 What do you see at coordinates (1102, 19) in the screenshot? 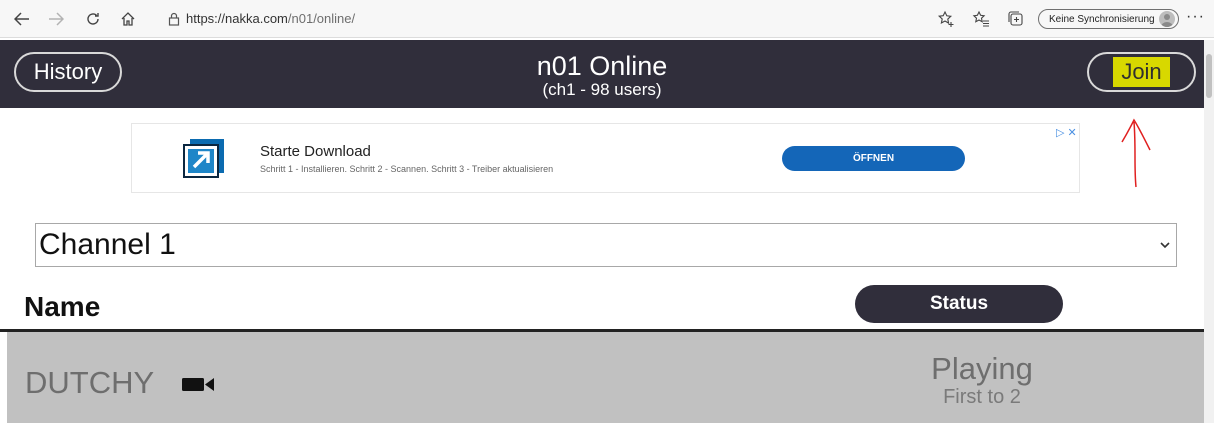
I see `sync-label: Keine Synchronisierung` at bounding box center [1102, 19].